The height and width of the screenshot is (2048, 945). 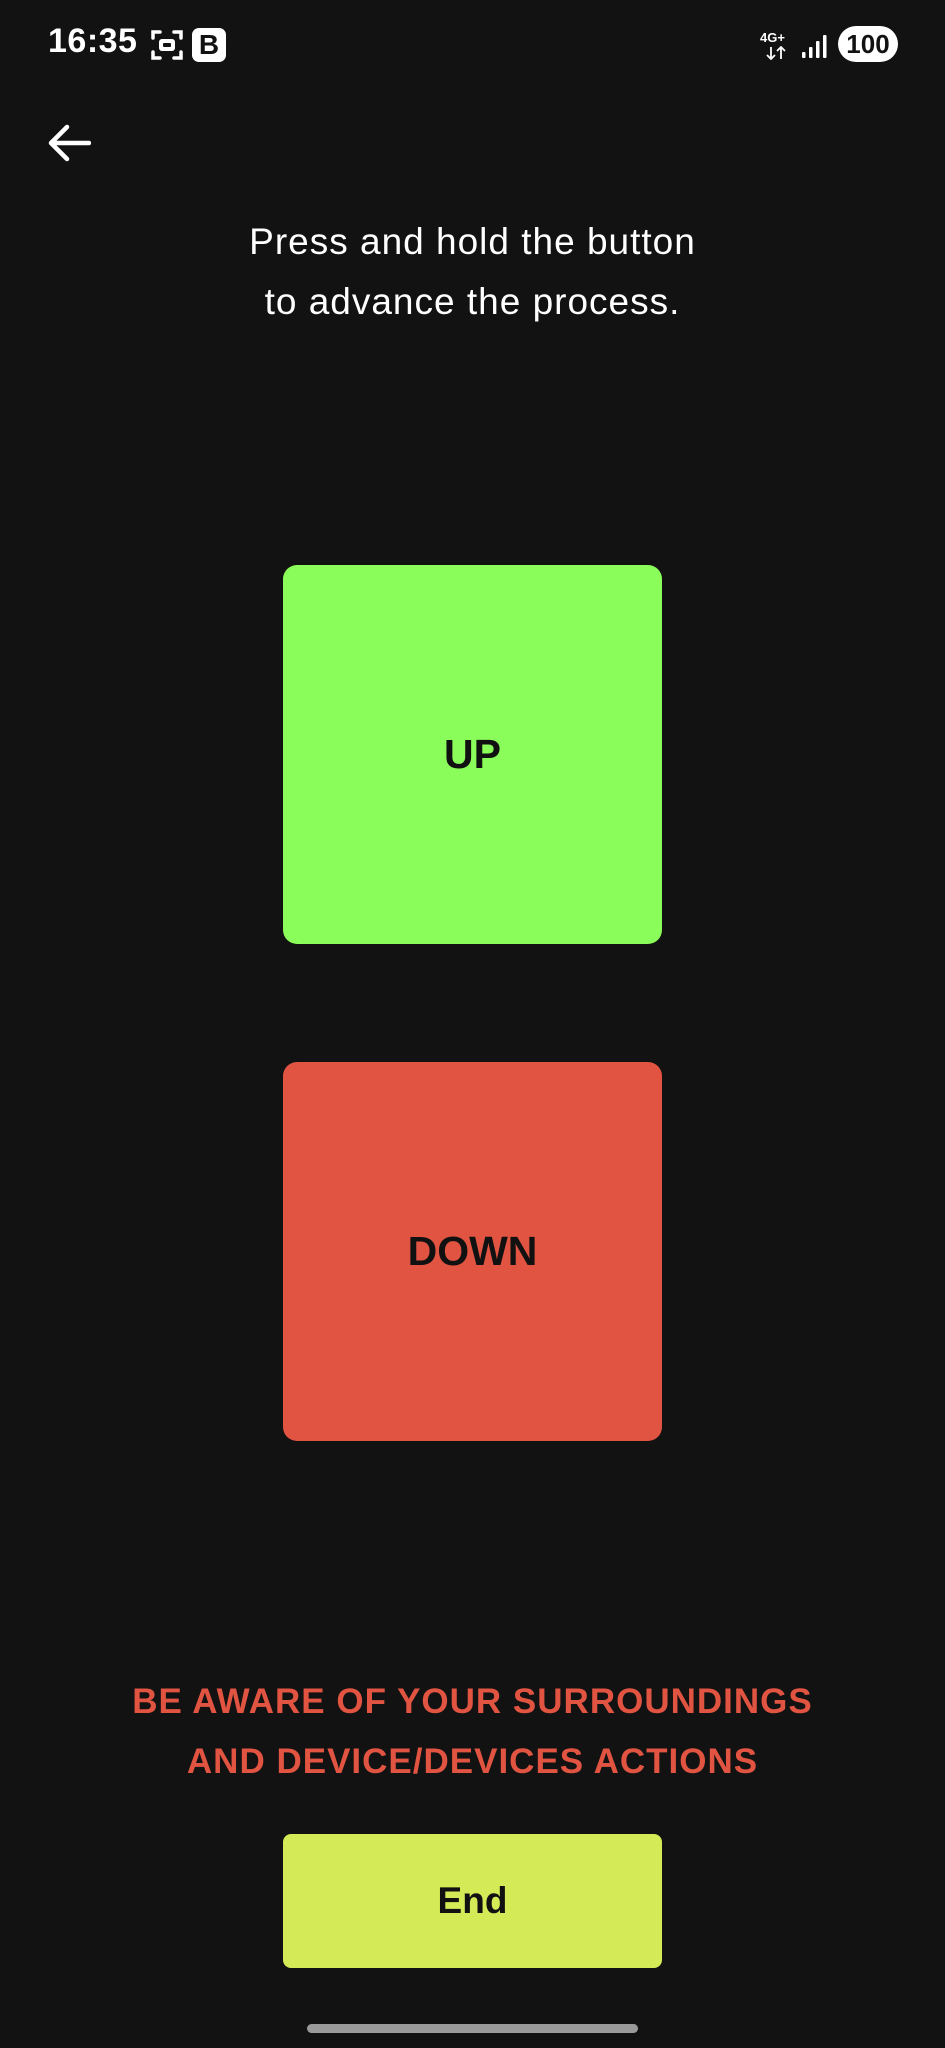 I want to click on network-type-icon: 4G+, so click(x=777, y=47).